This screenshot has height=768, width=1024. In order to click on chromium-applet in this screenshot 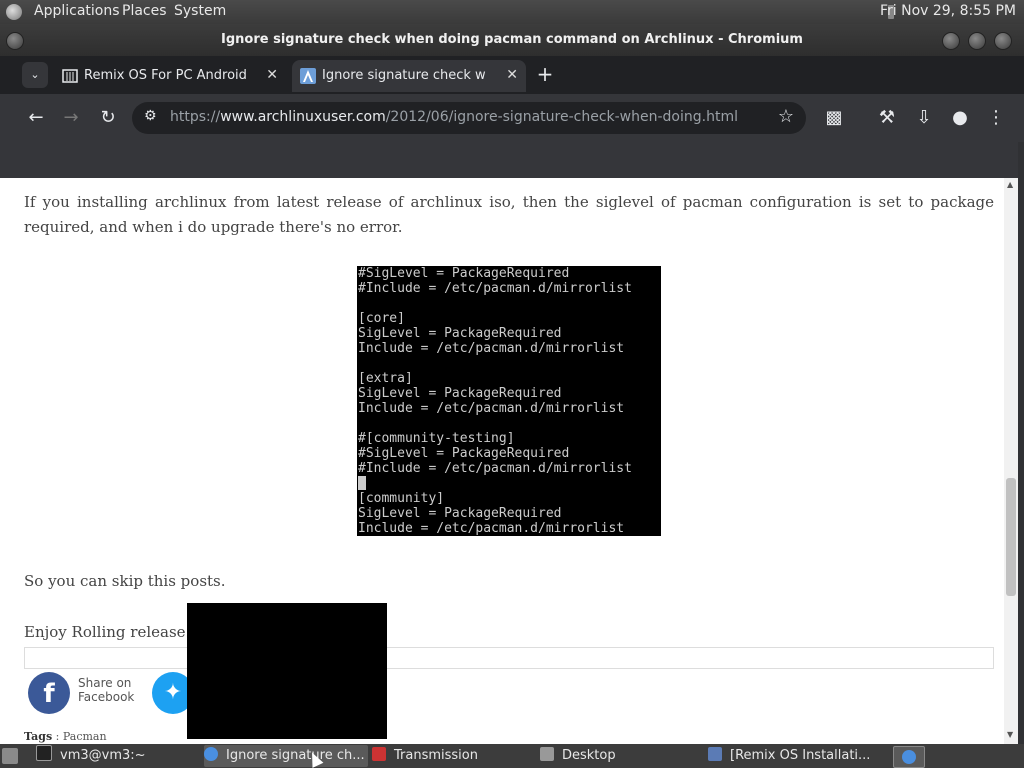, I will do `click(909, 757)`.